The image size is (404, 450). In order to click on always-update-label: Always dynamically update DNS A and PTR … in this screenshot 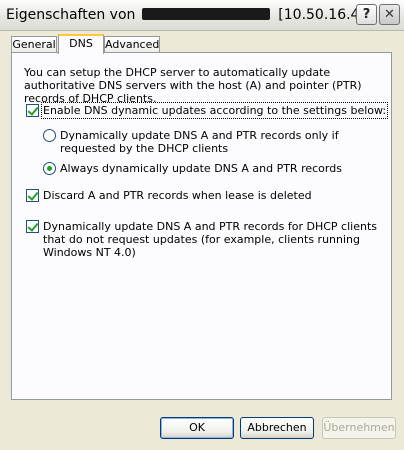, I will do `click(201, 168)`.